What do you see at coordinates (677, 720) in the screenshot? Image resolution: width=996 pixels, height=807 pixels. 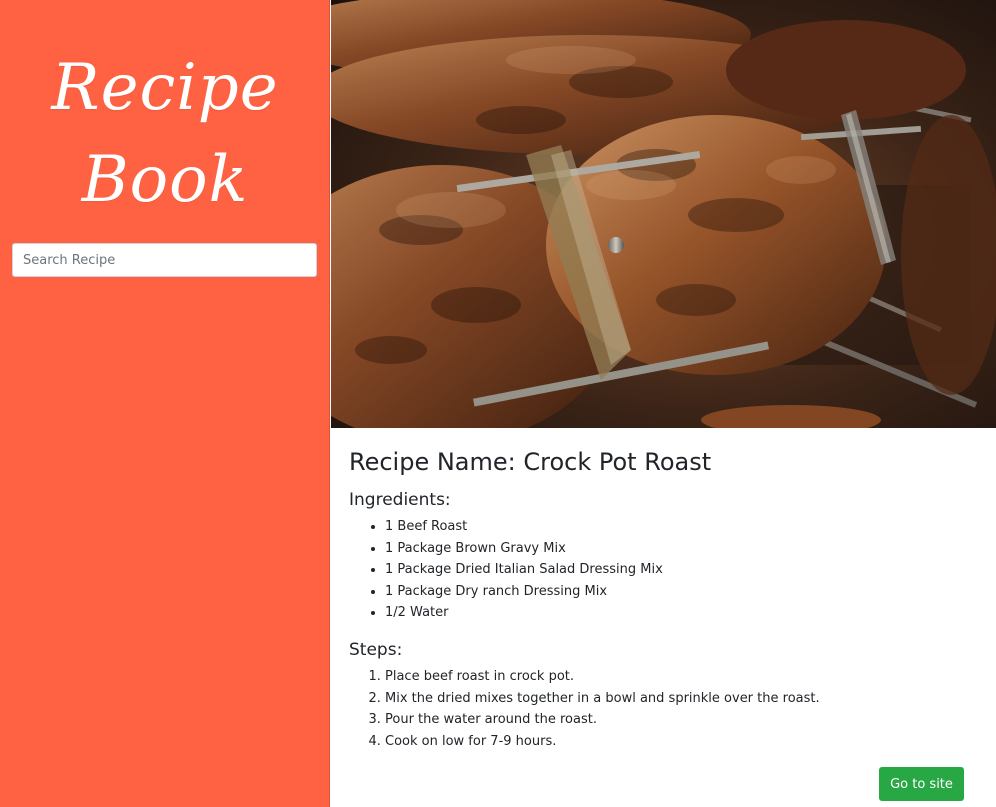 I see `step-item: Pour the water around the roast.` at bounding box center [677, 720].